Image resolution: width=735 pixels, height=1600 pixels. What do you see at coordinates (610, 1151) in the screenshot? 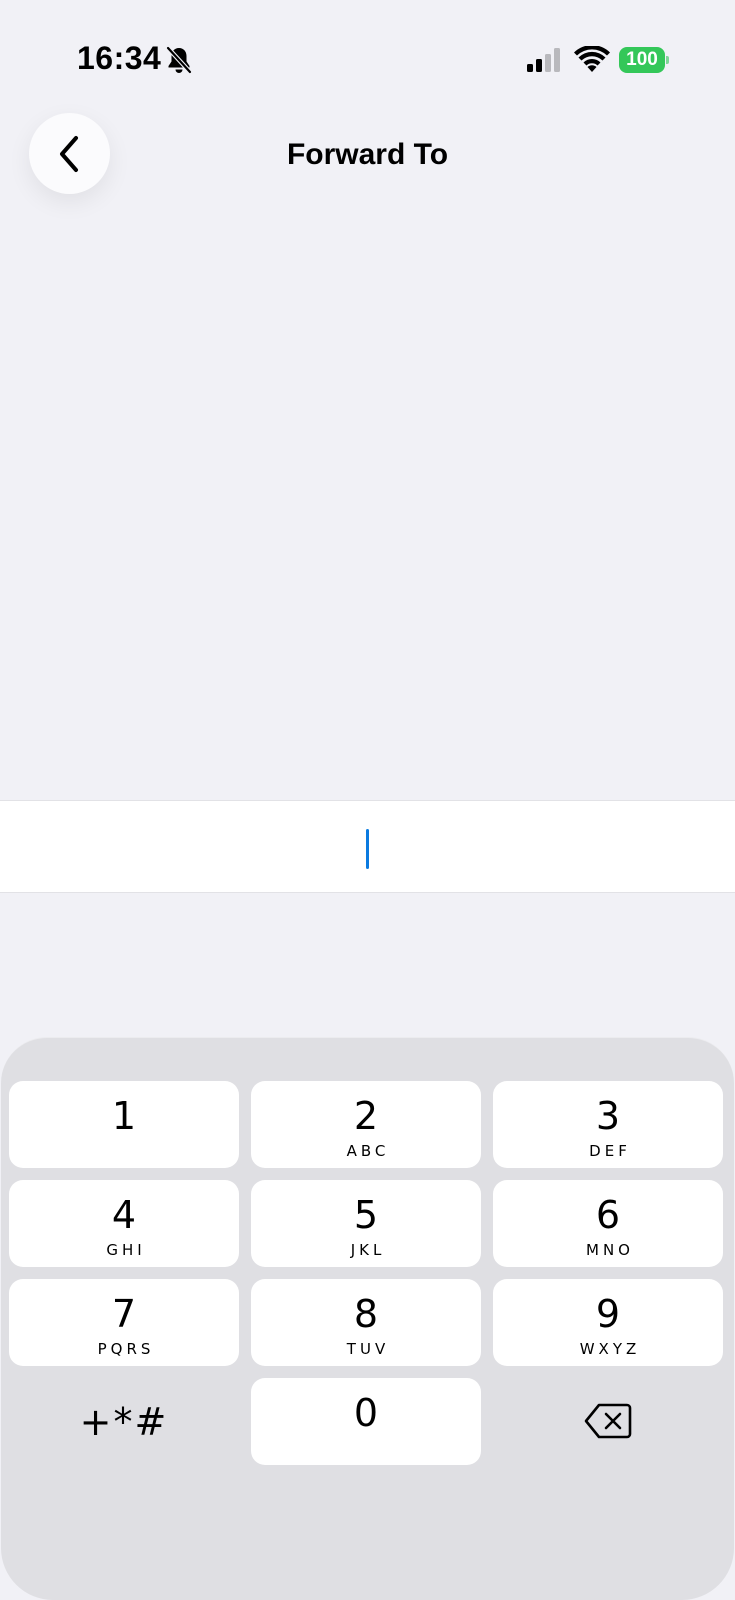
I see `key-letters: DEF` at bounding box center [610, 1151].